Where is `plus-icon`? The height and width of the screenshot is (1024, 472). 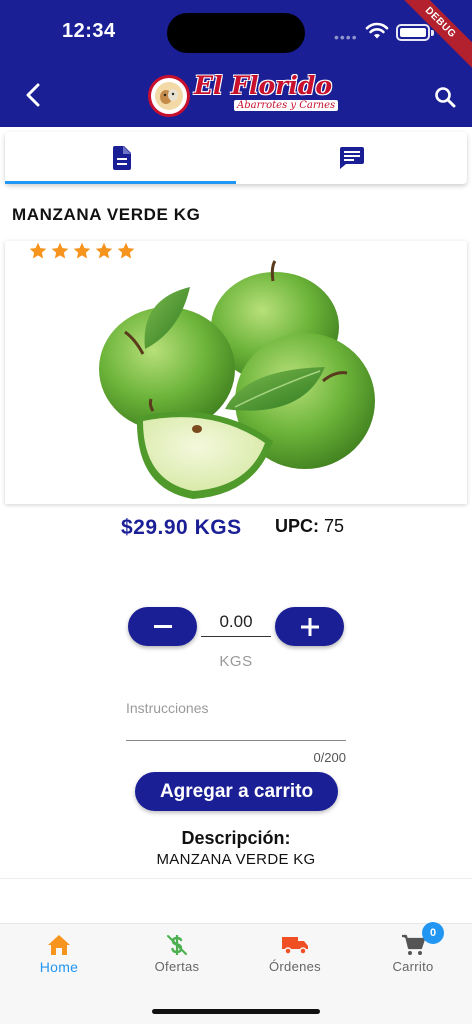 plus-icon is located at coordinates (309, 626).